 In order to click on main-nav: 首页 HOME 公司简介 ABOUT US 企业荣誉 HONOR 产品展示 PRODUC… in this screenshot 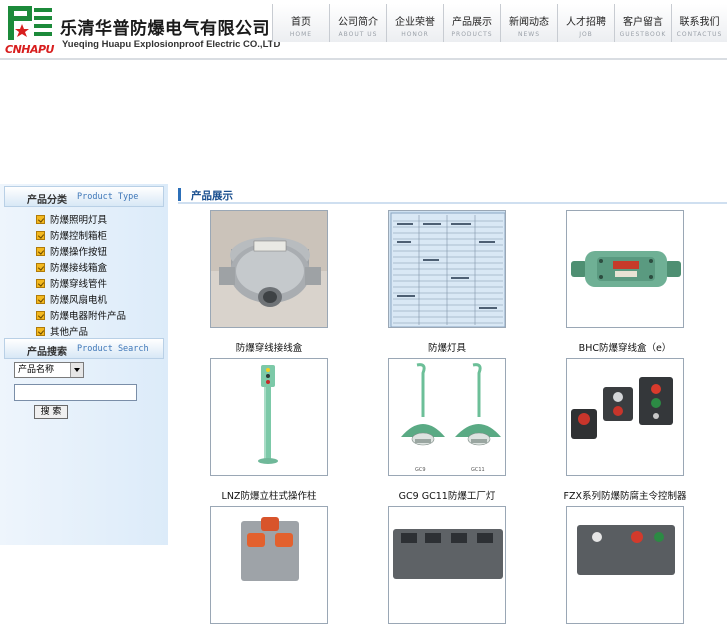, I will do `click(499, 23)`.